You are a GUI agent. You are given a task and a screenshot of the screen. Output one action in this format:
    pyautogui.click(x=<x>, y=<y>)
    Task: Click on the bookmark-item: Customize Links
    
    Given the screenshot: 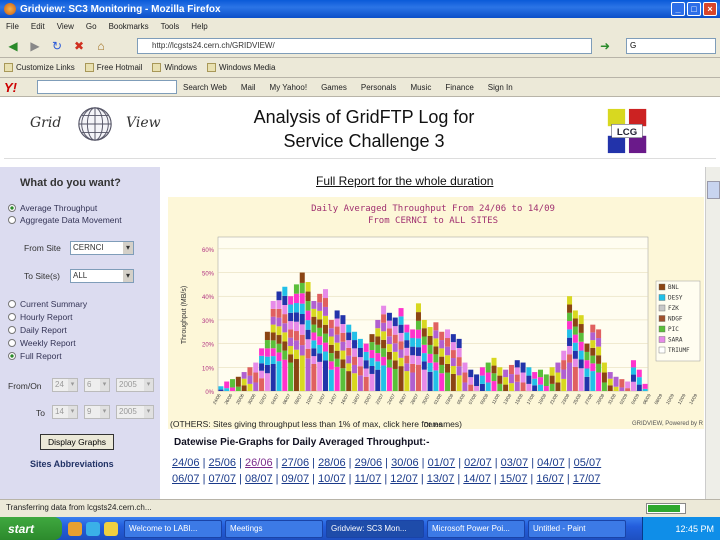 What is the action you would take?
    pyautogui.click(x=39, y=67)
    